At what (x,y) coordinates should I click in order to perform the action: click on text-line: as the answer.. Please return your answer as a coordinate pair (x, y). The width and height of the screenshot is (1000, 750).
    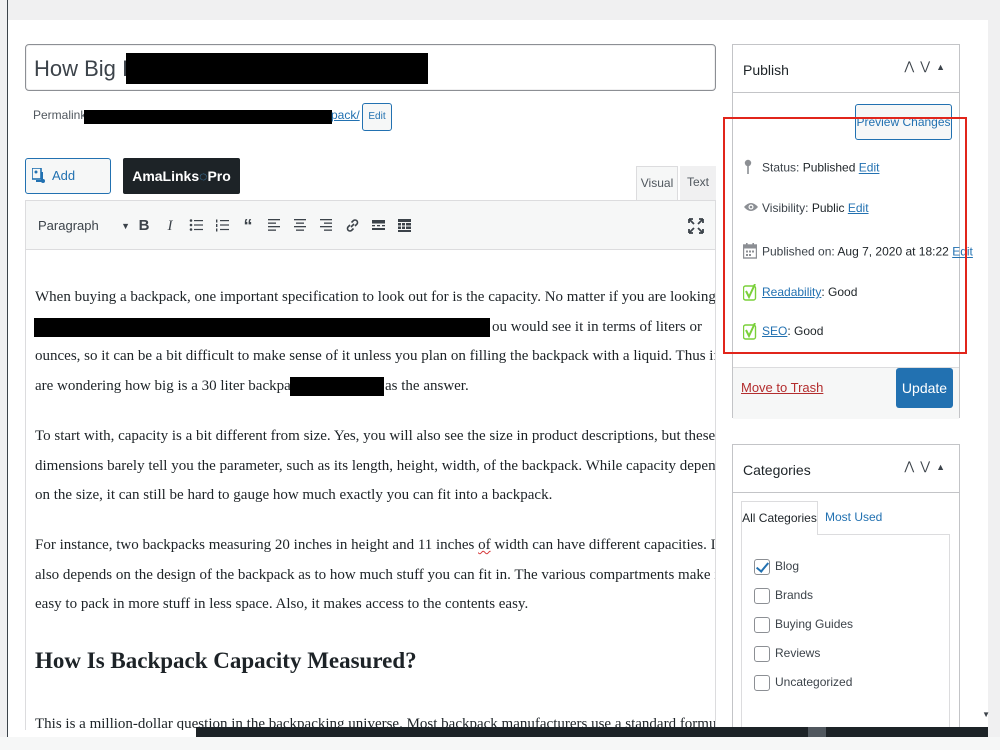
    Looking at the image, I should click on (427, 385).